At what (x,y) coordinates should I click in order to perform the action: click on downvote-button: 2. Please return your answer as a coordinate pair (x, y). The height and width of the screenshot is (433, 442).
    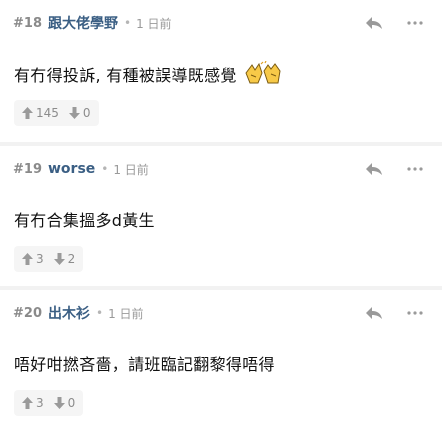
    Looking at the image, I should click on (64, 259).